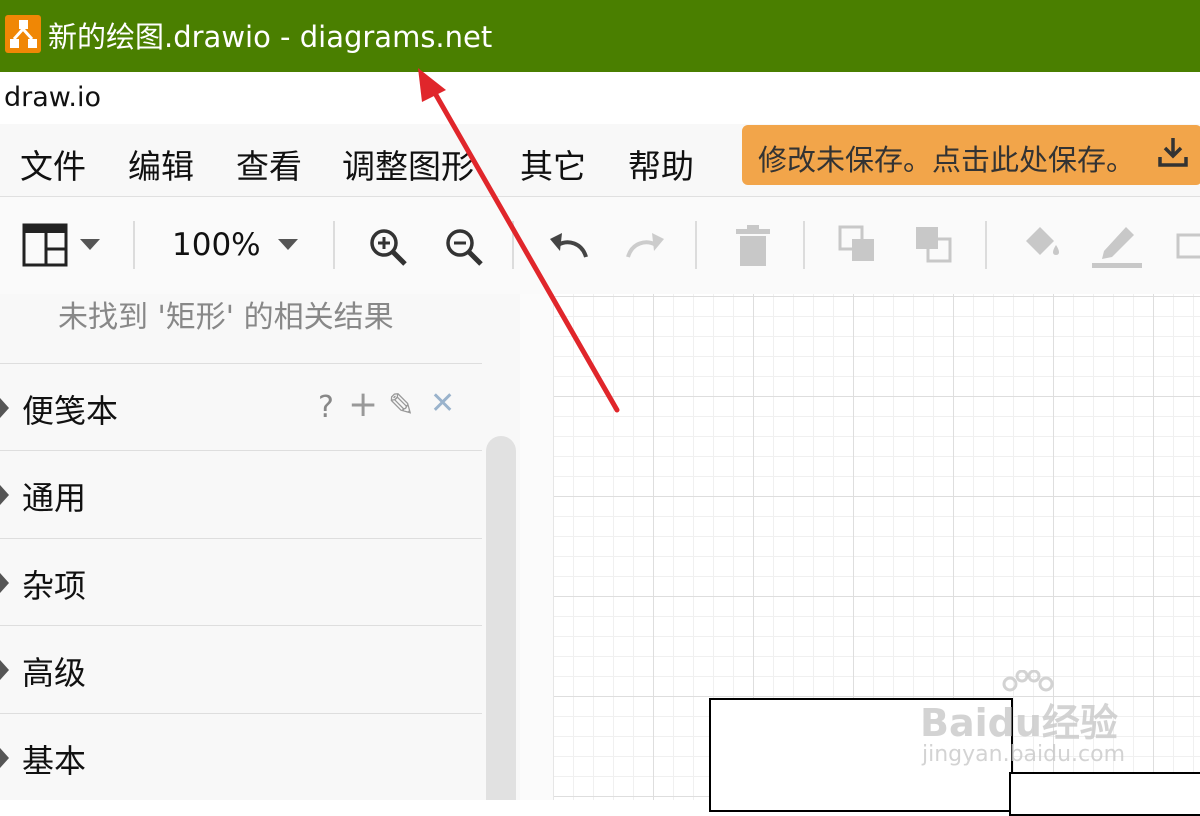  What do you see at coordinates (241, 493) in the screenshot?
I see `sidebar-section-general: 通用` at bounding box center [241, 493].